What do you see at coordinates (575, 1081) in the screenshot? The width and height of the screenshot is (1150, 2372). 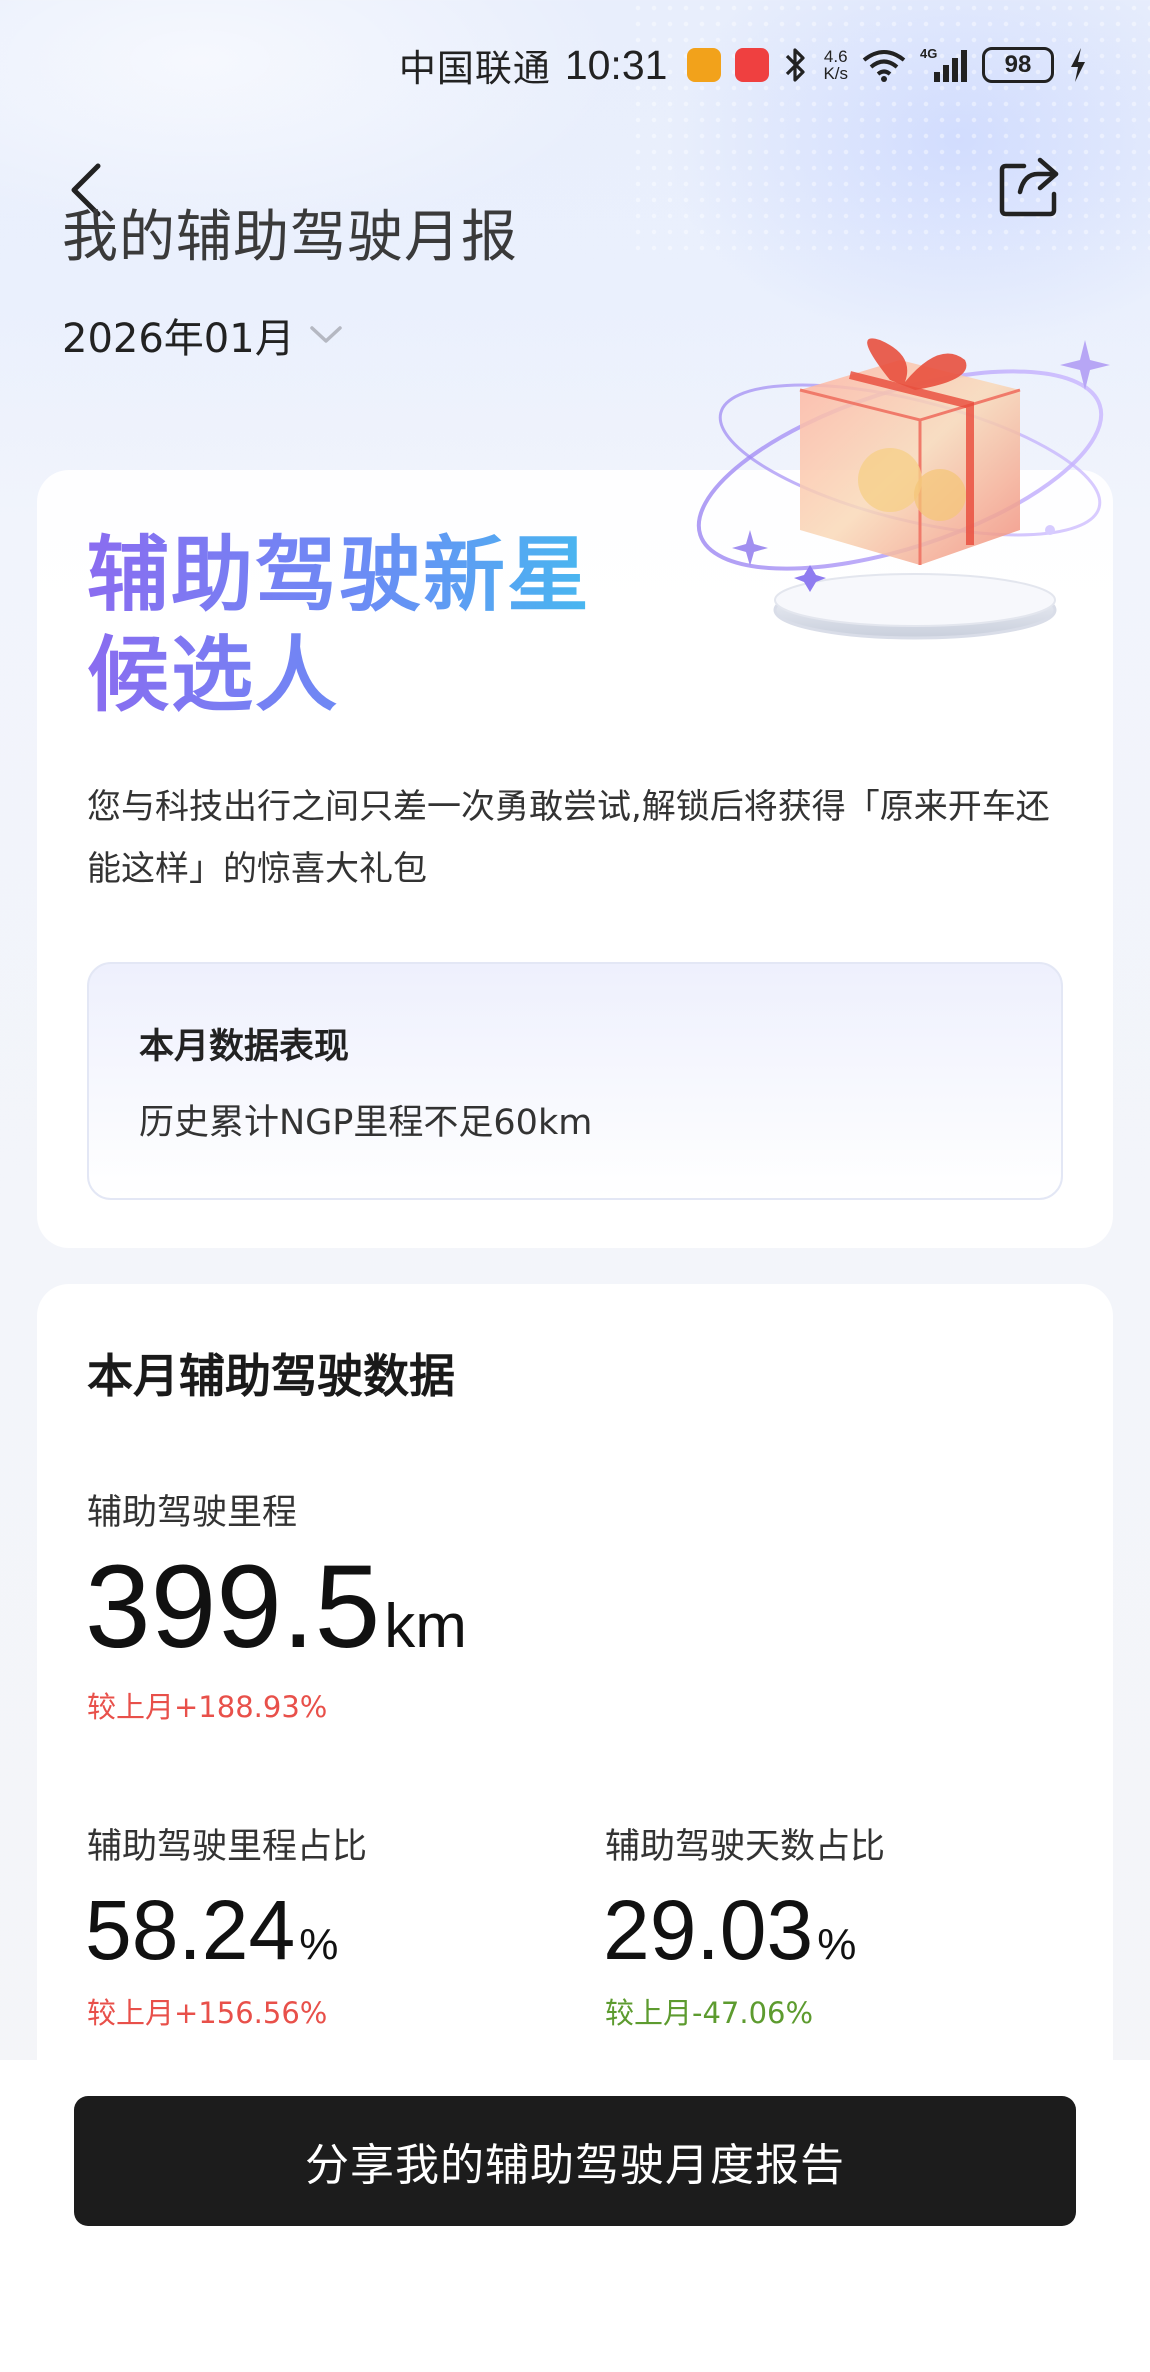 I see `monthly-performance-box: 本月数据表现 历史累计NGP里程不足60km` at bounding box center [575, 1081].